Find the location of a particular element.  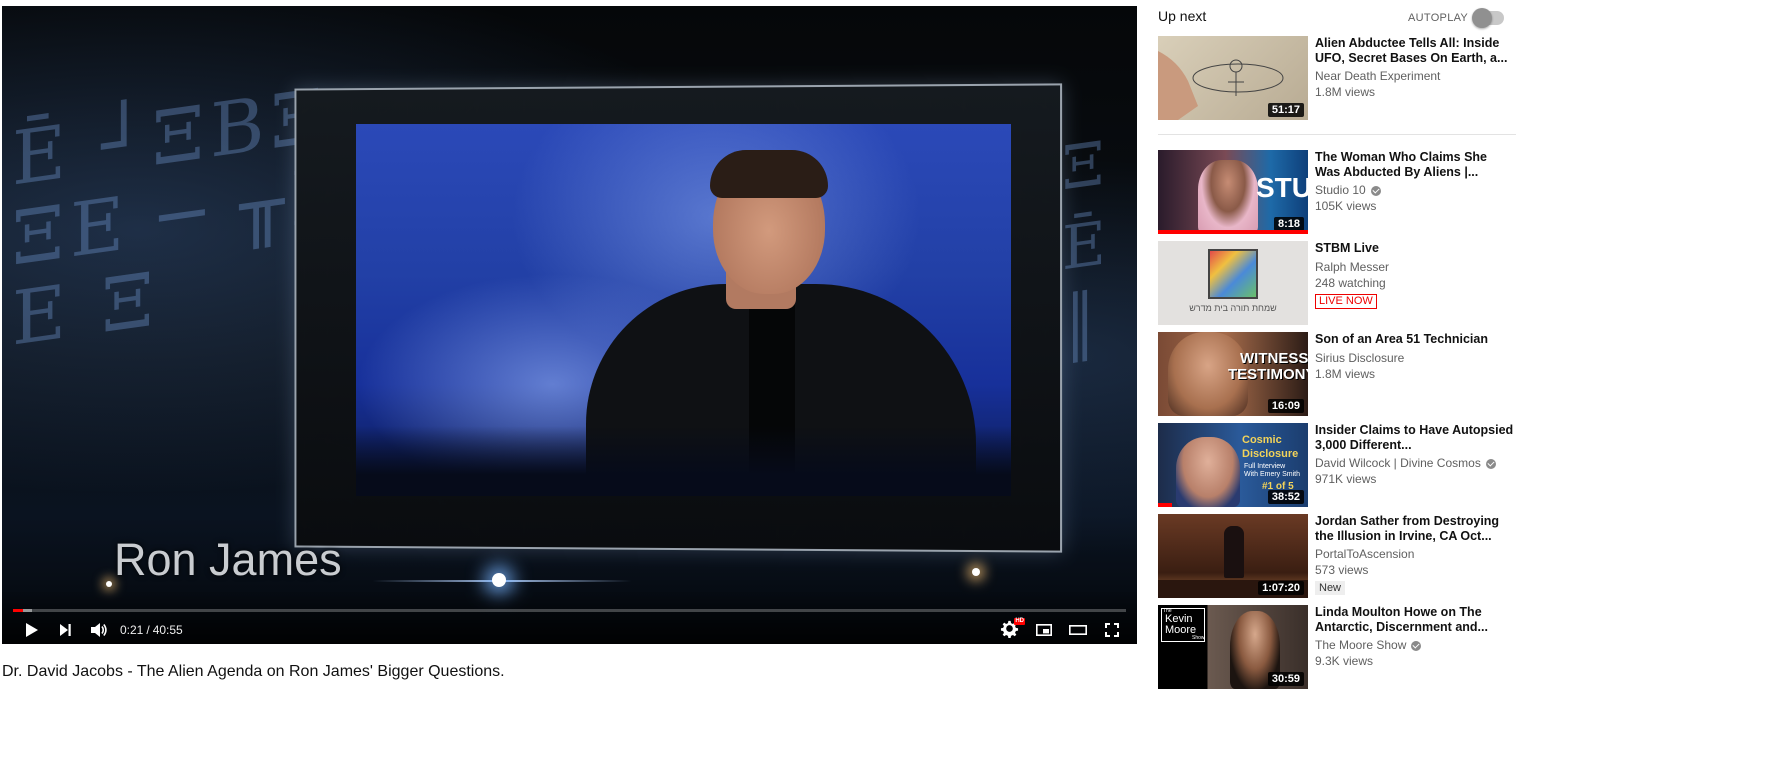

duration-badge: 30:59 is located at coordinates (1285, 679).